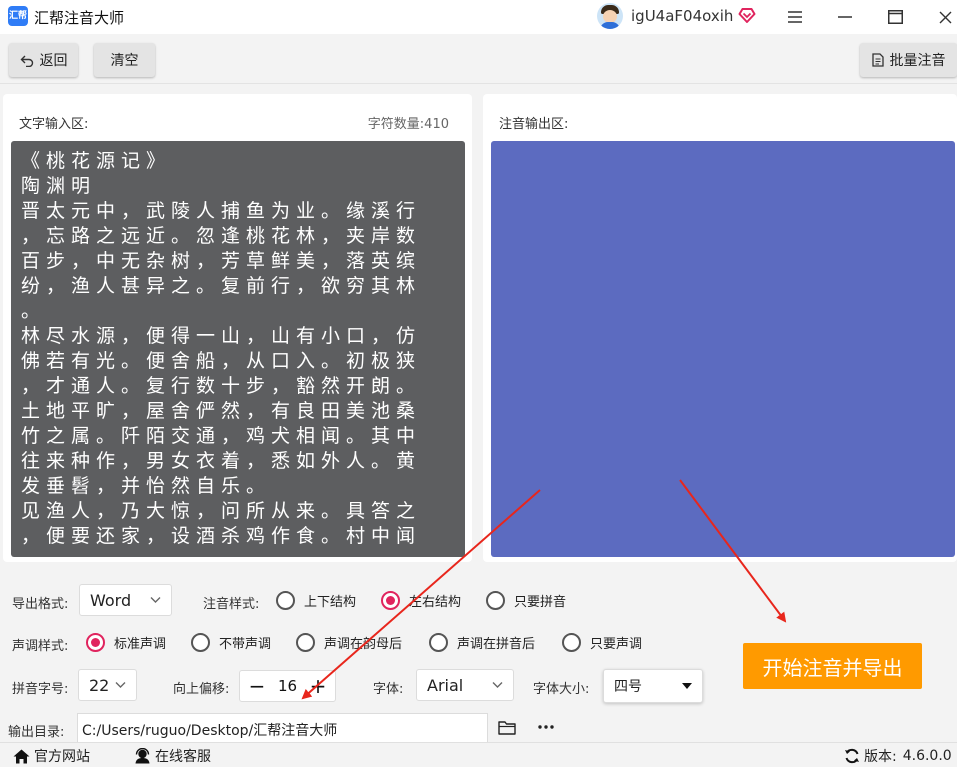 This screenshot has height=767, width=957. What do you see at coordinates (795, 17) in the screenshot?
I see `menu-icon` at bounding box center [795, 17].